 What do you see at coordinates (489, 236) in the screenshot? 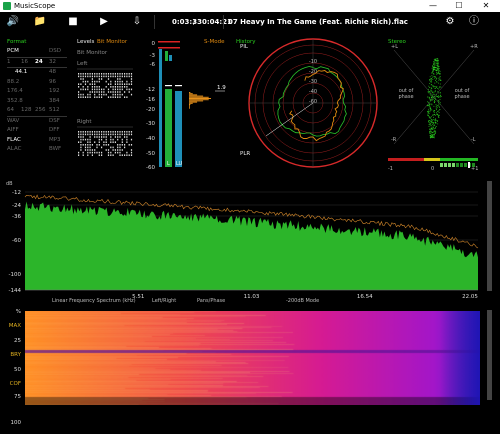
I see `spectrum-scrollbar` at bounding box center [489, 236].